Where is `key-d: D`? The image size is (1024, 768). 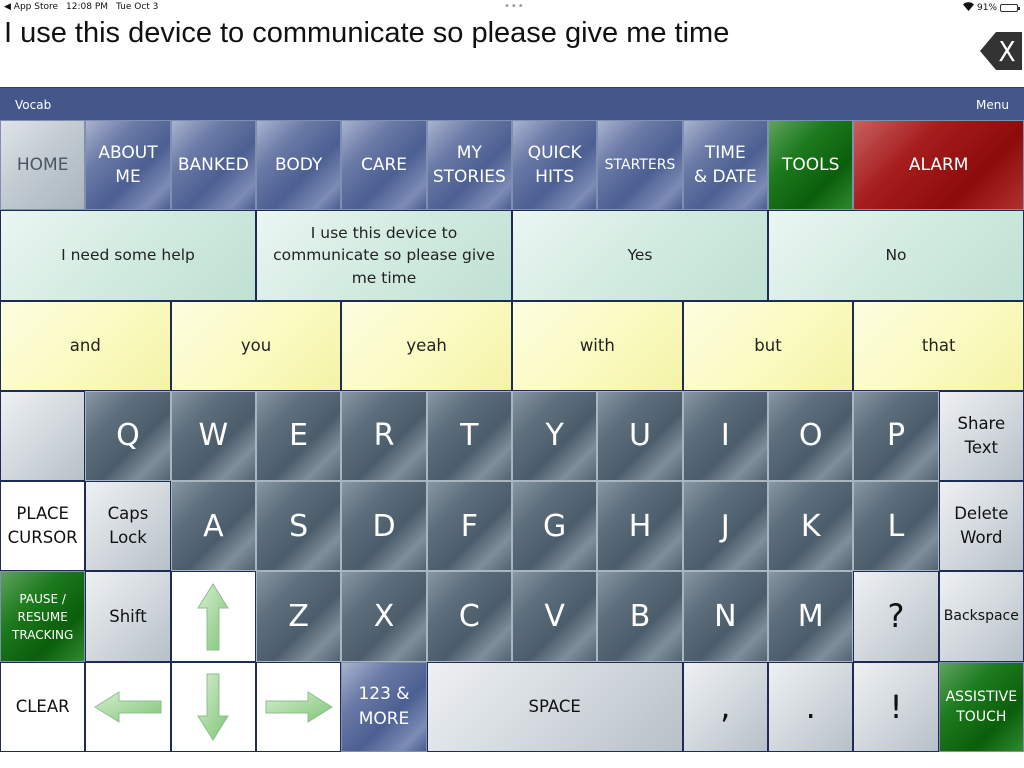
key-d: D is located at coordinates (384, 526).